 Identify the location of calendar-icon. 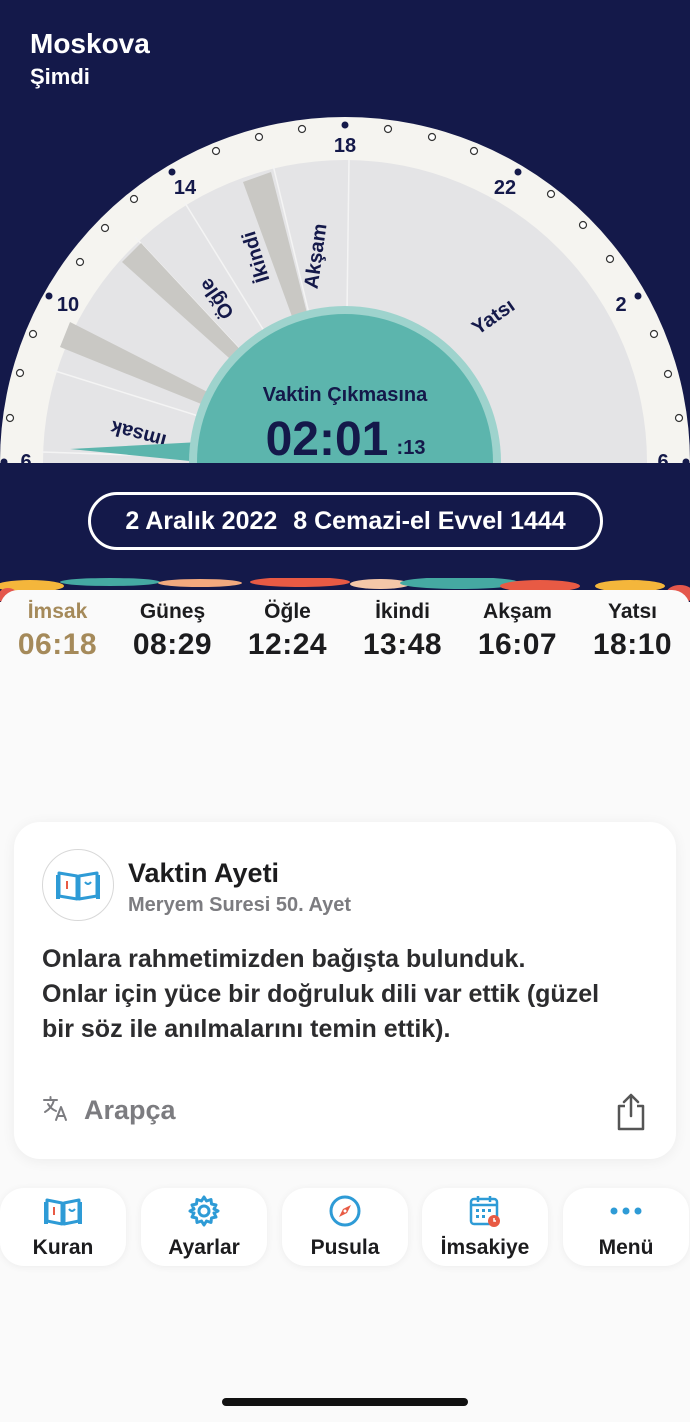
(485, 1211).